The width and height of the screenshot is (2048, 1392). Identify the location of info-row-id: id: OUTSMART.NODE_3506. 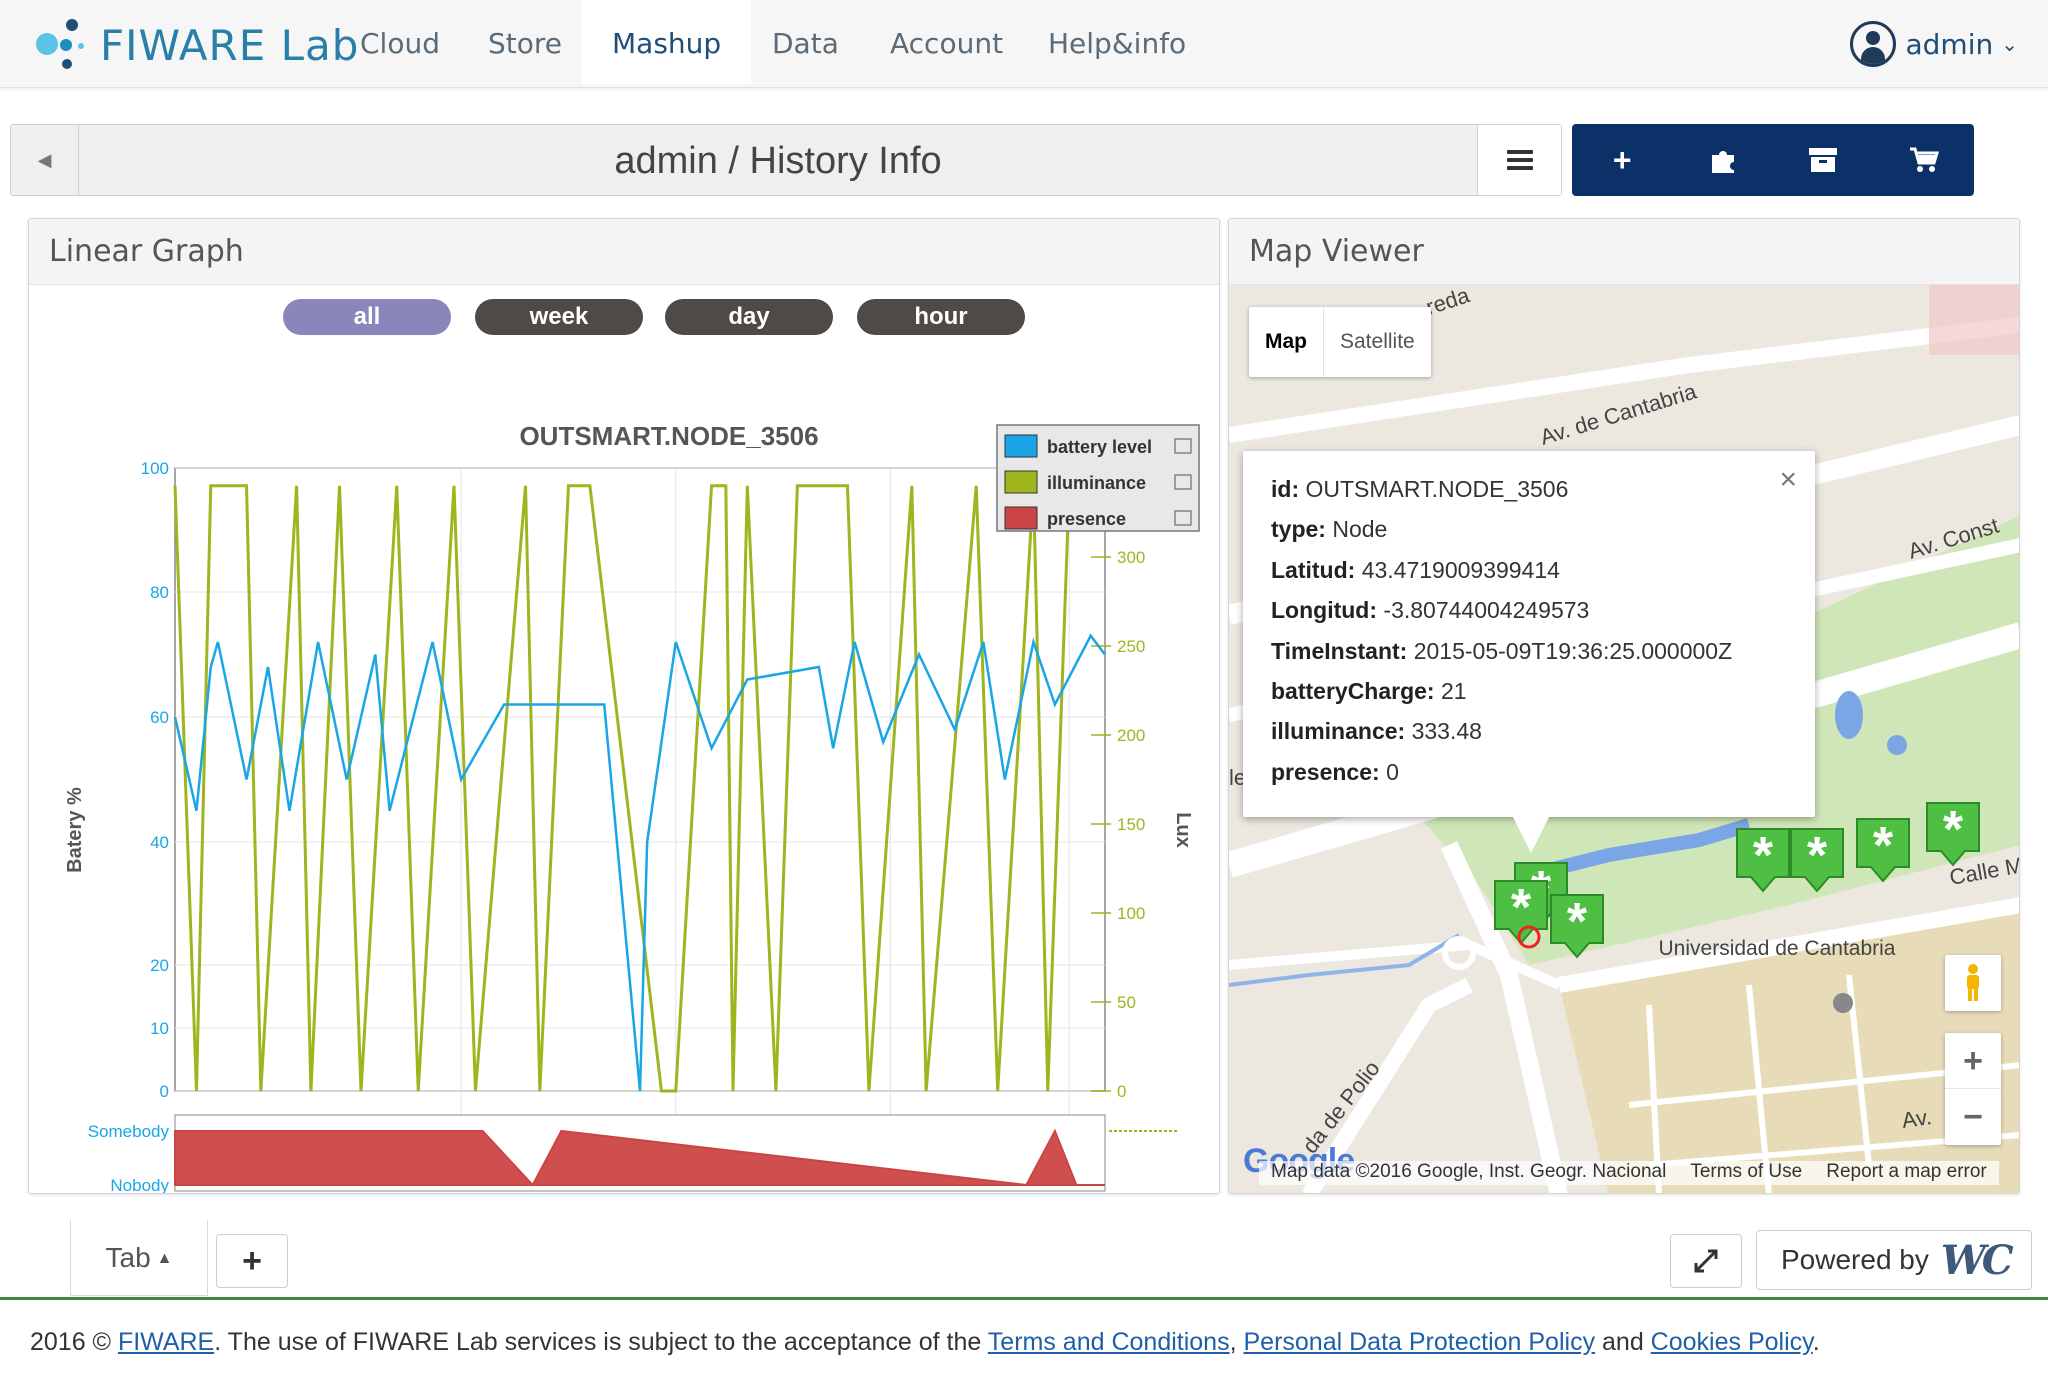
(1420, 489).